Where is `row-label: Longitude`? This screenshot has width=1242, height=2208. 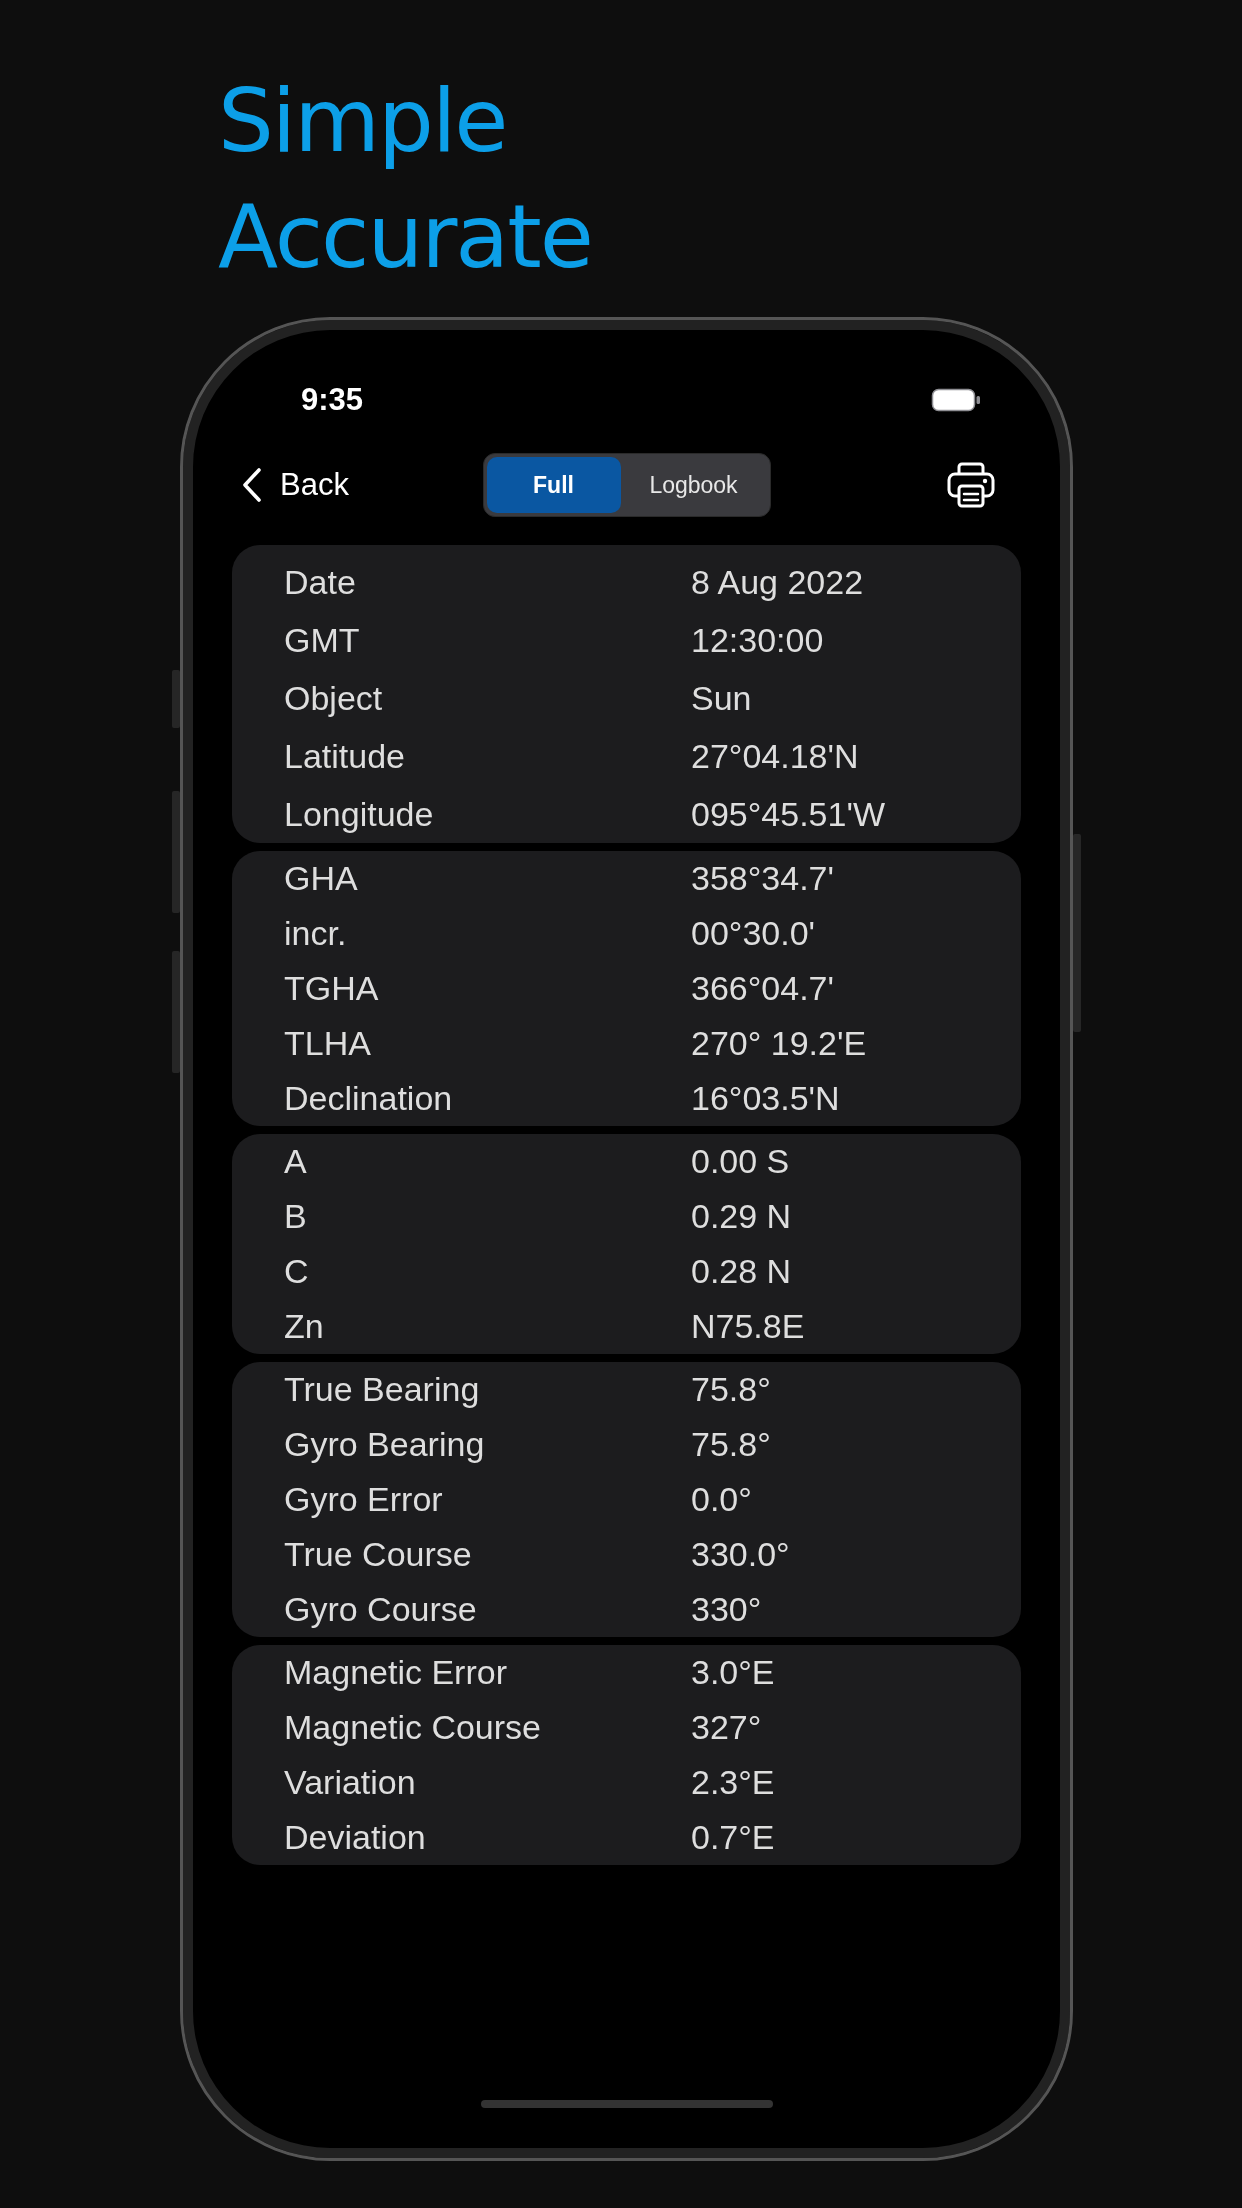 row-label: Longitude is located at coordinates (359, 814).